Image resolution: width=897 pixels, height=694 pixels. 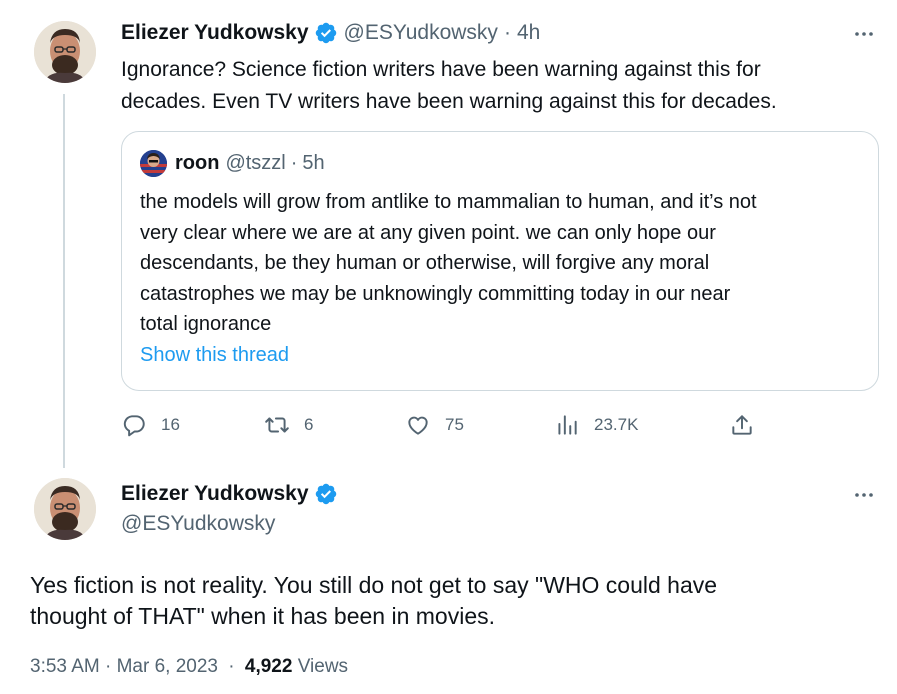 I want to click on tweet-timestamp: 3:53 AM · Mar 6, 2023, so click(x=124, y=666).